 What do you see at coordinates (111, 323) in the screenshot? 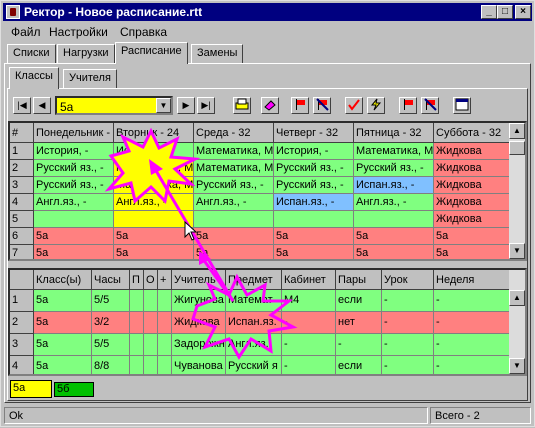
I see `lessons-cell: 3/2` at bounding box center [111, 323].